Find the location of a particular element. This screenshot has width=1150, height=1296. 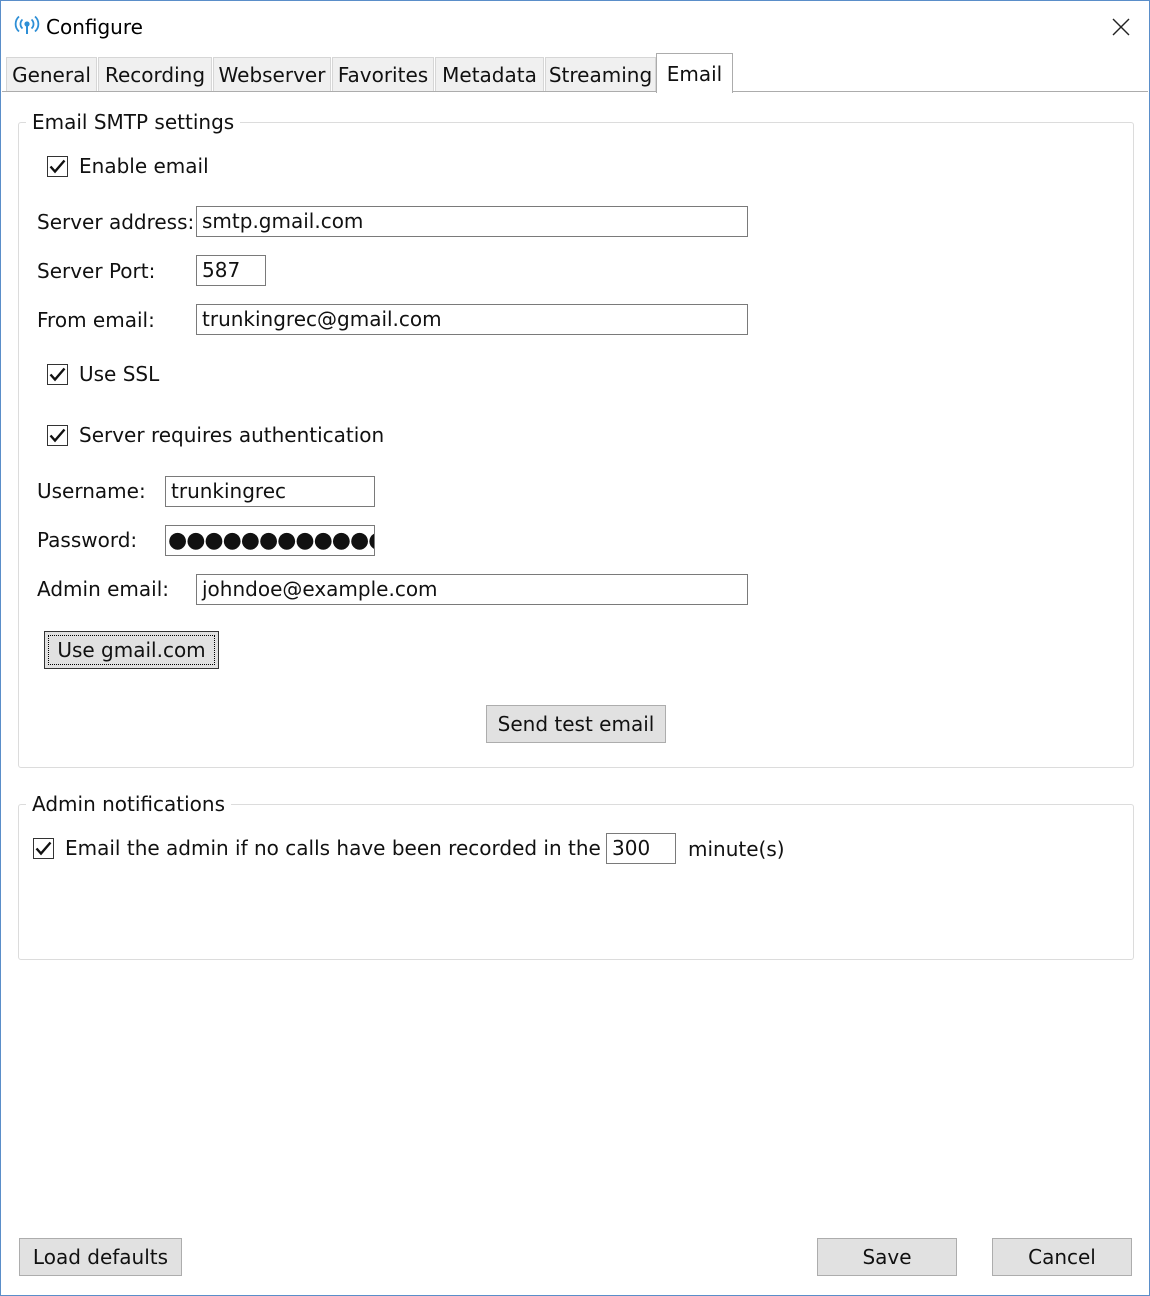

save-label: Save is located at coordinates (887, 1257).